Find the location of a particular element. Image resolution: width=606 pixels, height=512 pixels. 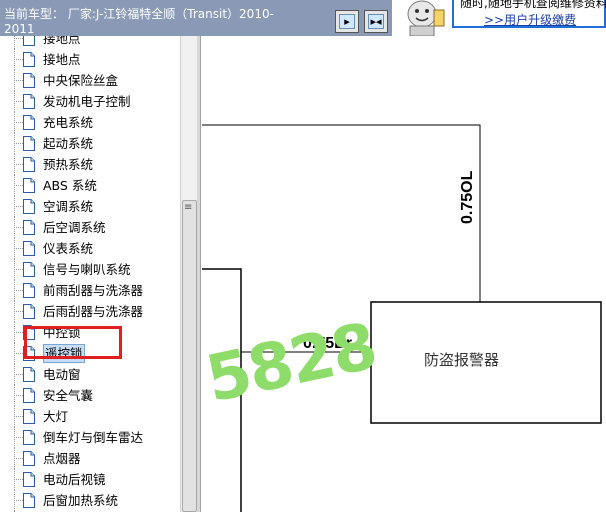

play-arrow-icon: ▸ is located at coordinates (347, 21).